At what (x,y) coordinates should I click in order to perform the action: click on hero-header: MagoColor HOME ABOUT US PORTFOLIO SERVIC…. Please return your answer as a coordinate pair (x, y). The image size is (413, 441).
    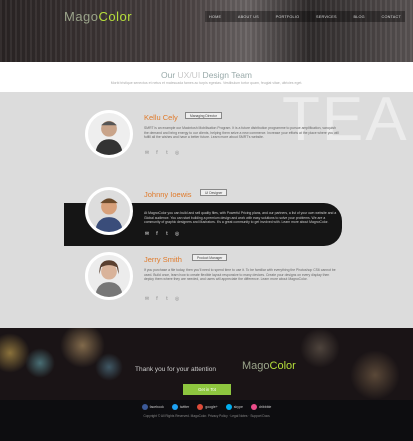
    Looking at the image, I should click on (206, 31).